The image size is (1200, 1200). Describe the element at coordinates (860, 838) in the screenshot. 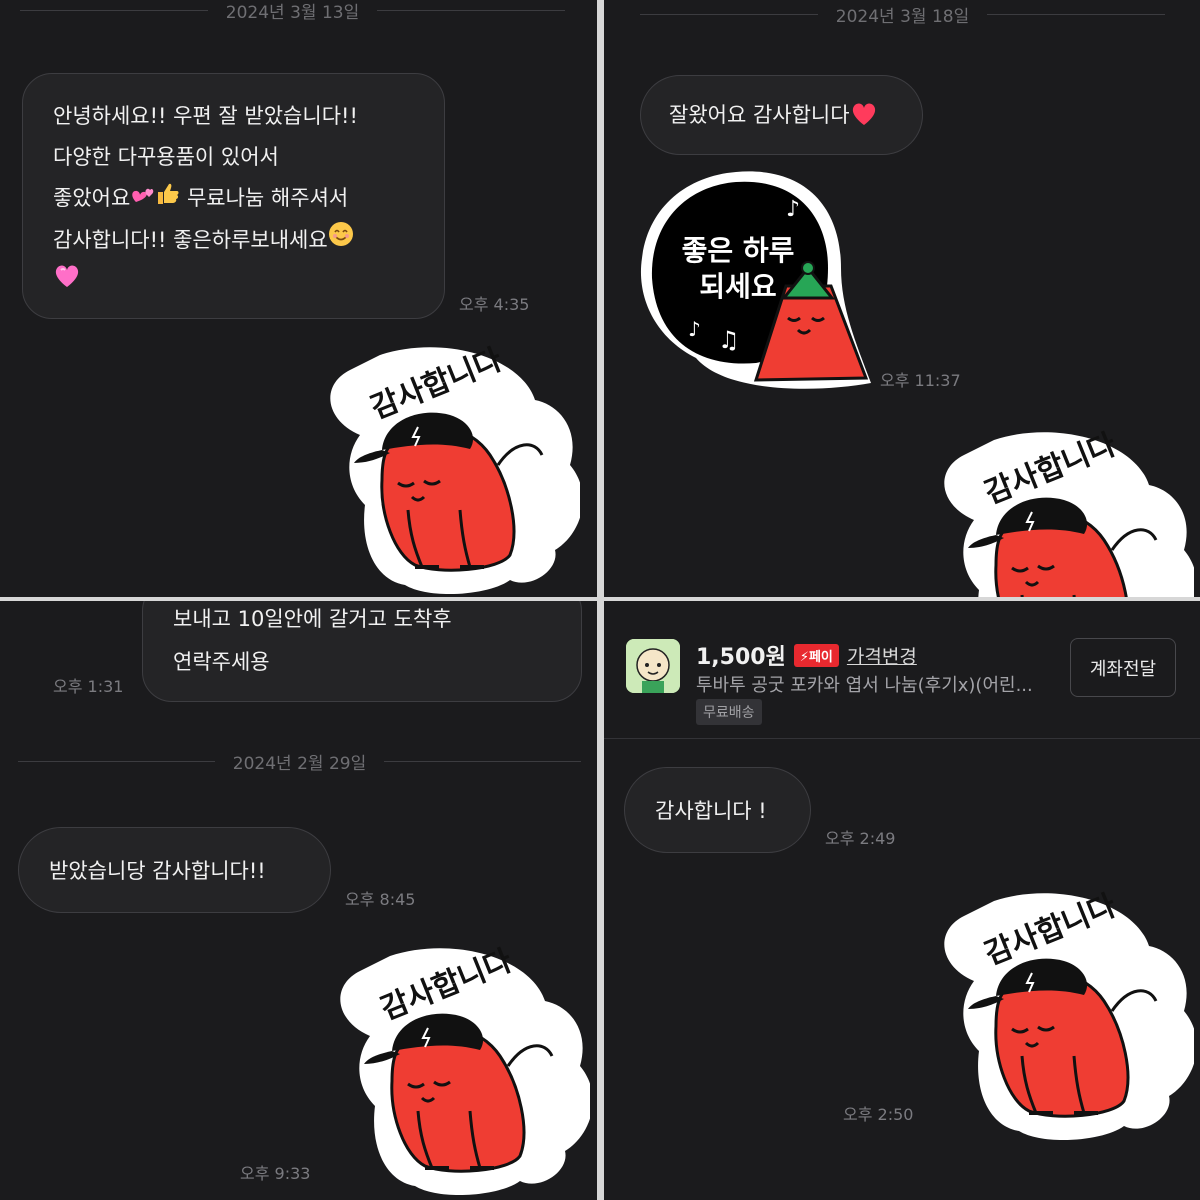

I see `message-timestamp: 오후 2:49` at that location.